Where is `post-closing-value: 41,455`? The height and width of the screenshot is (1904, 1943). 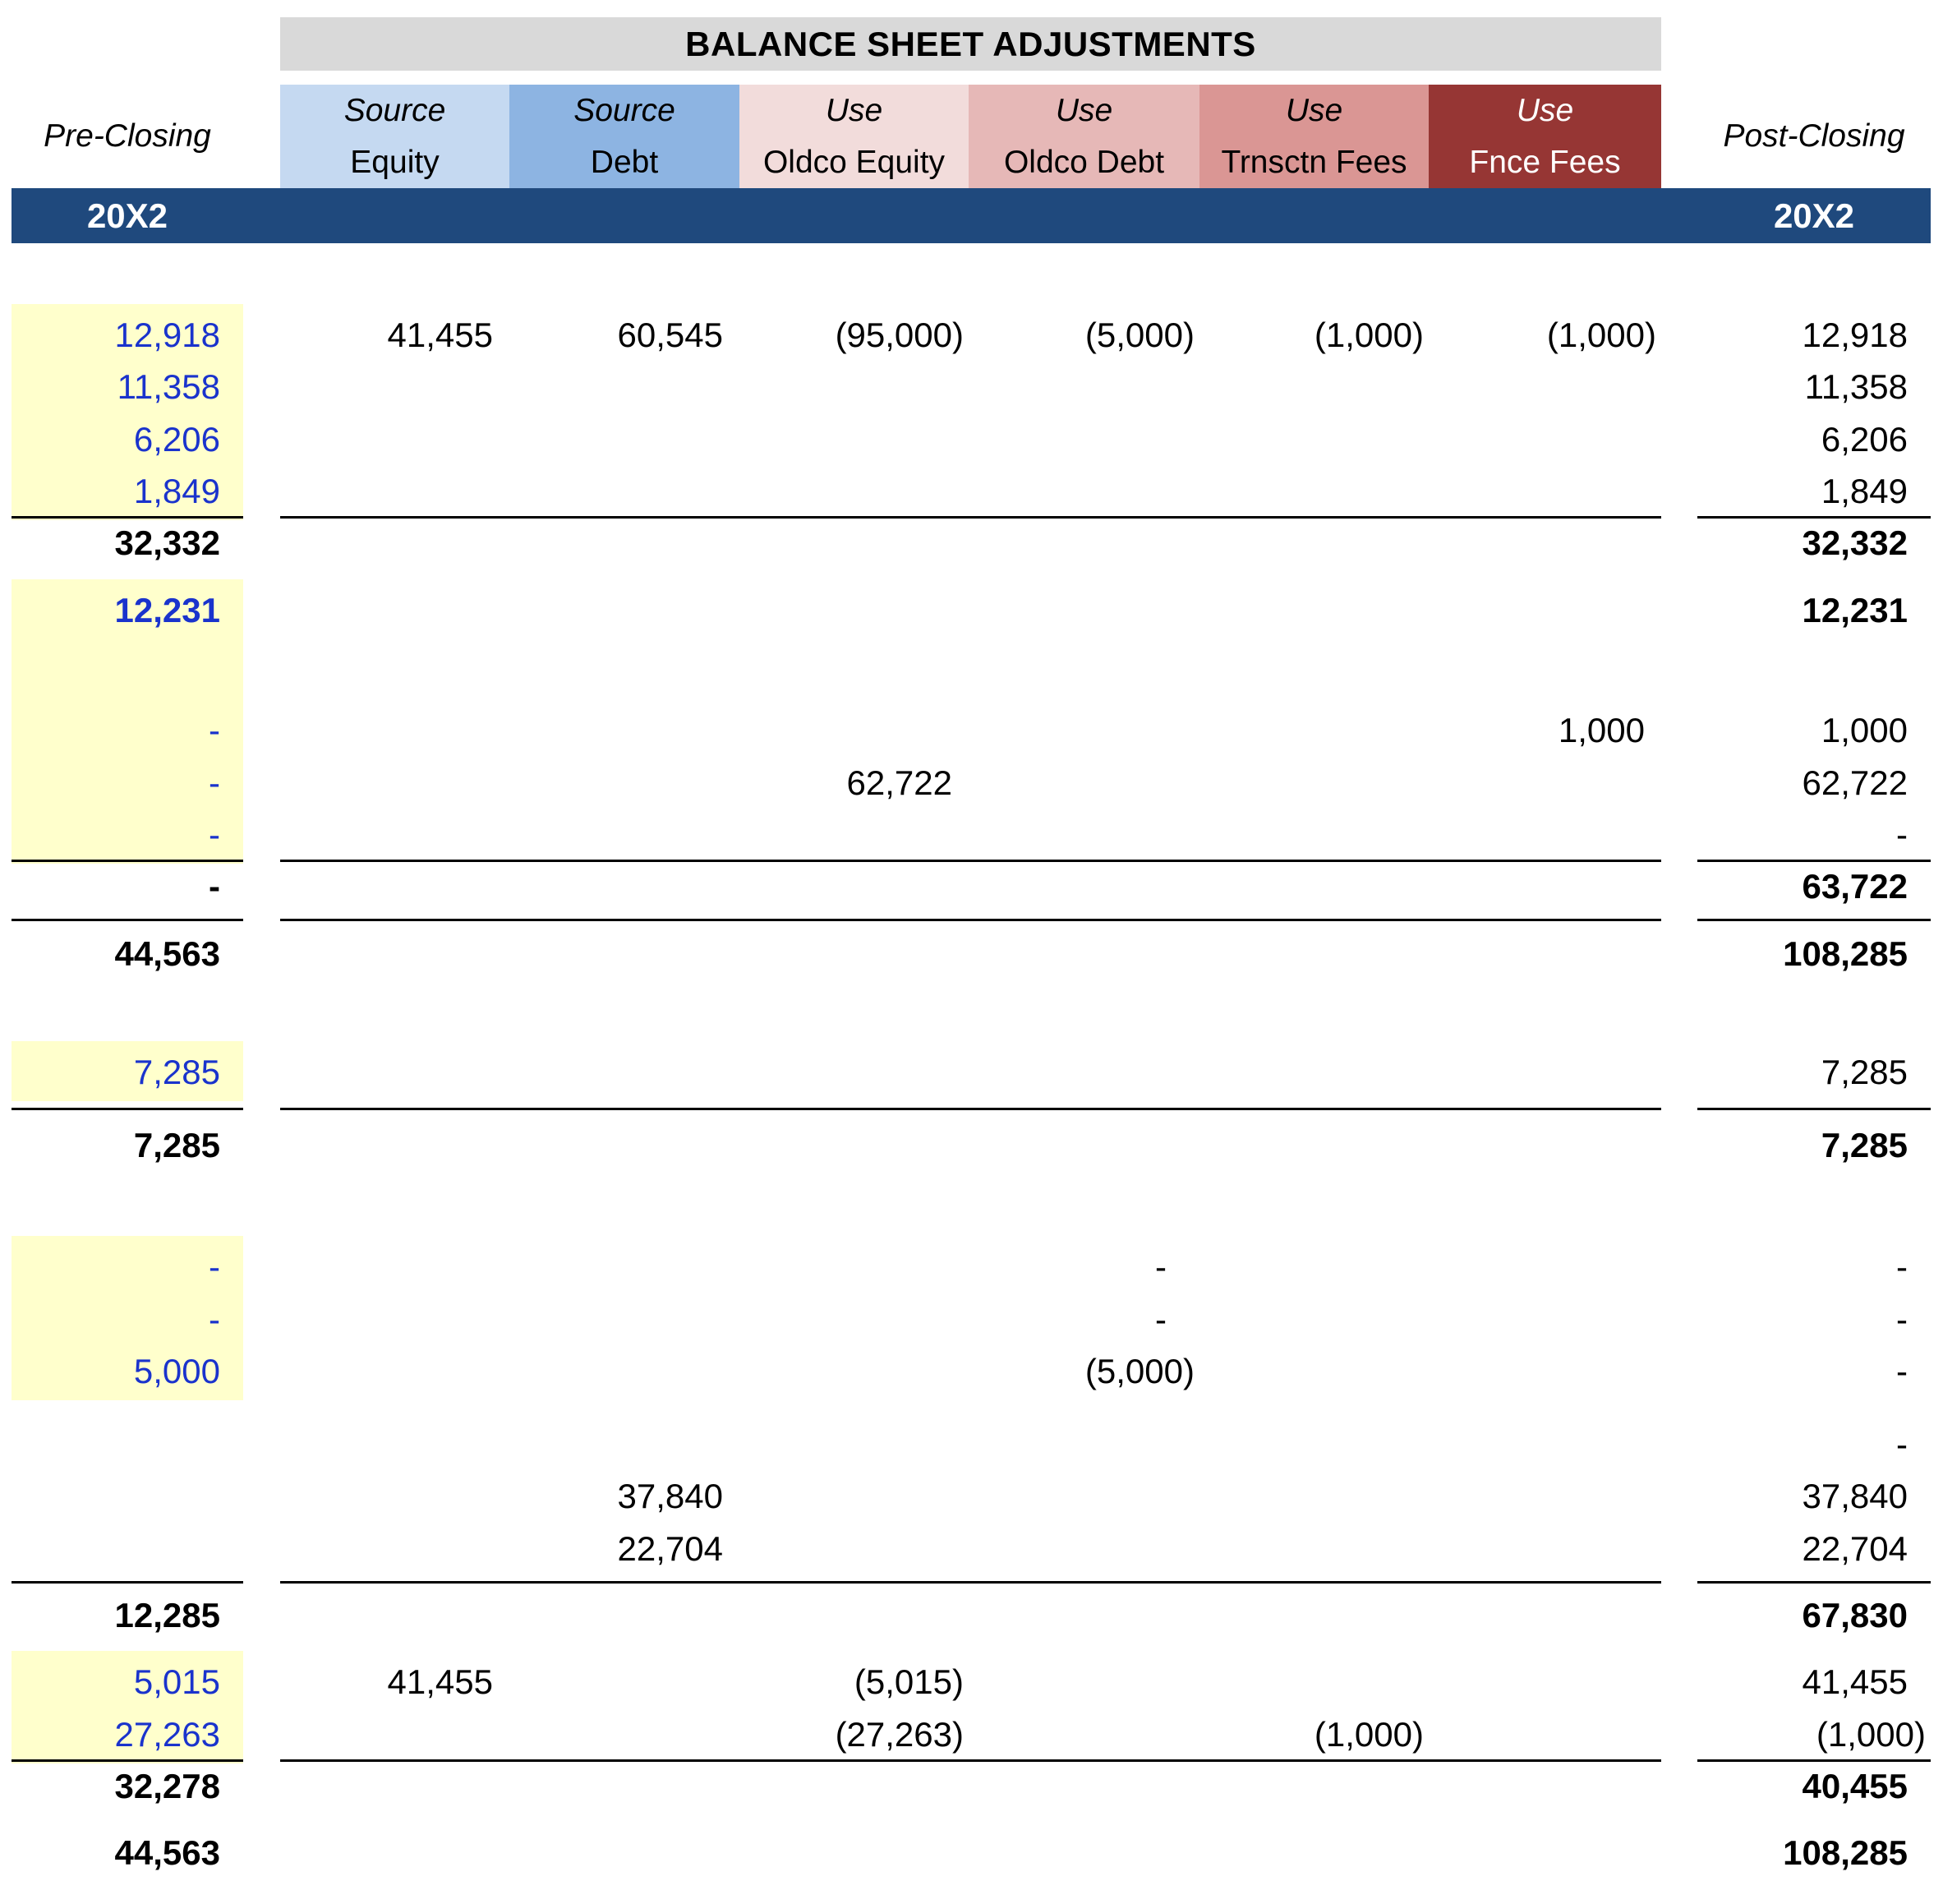 post-closing-value: 41,455 is located at coordinates (1855, 1681).